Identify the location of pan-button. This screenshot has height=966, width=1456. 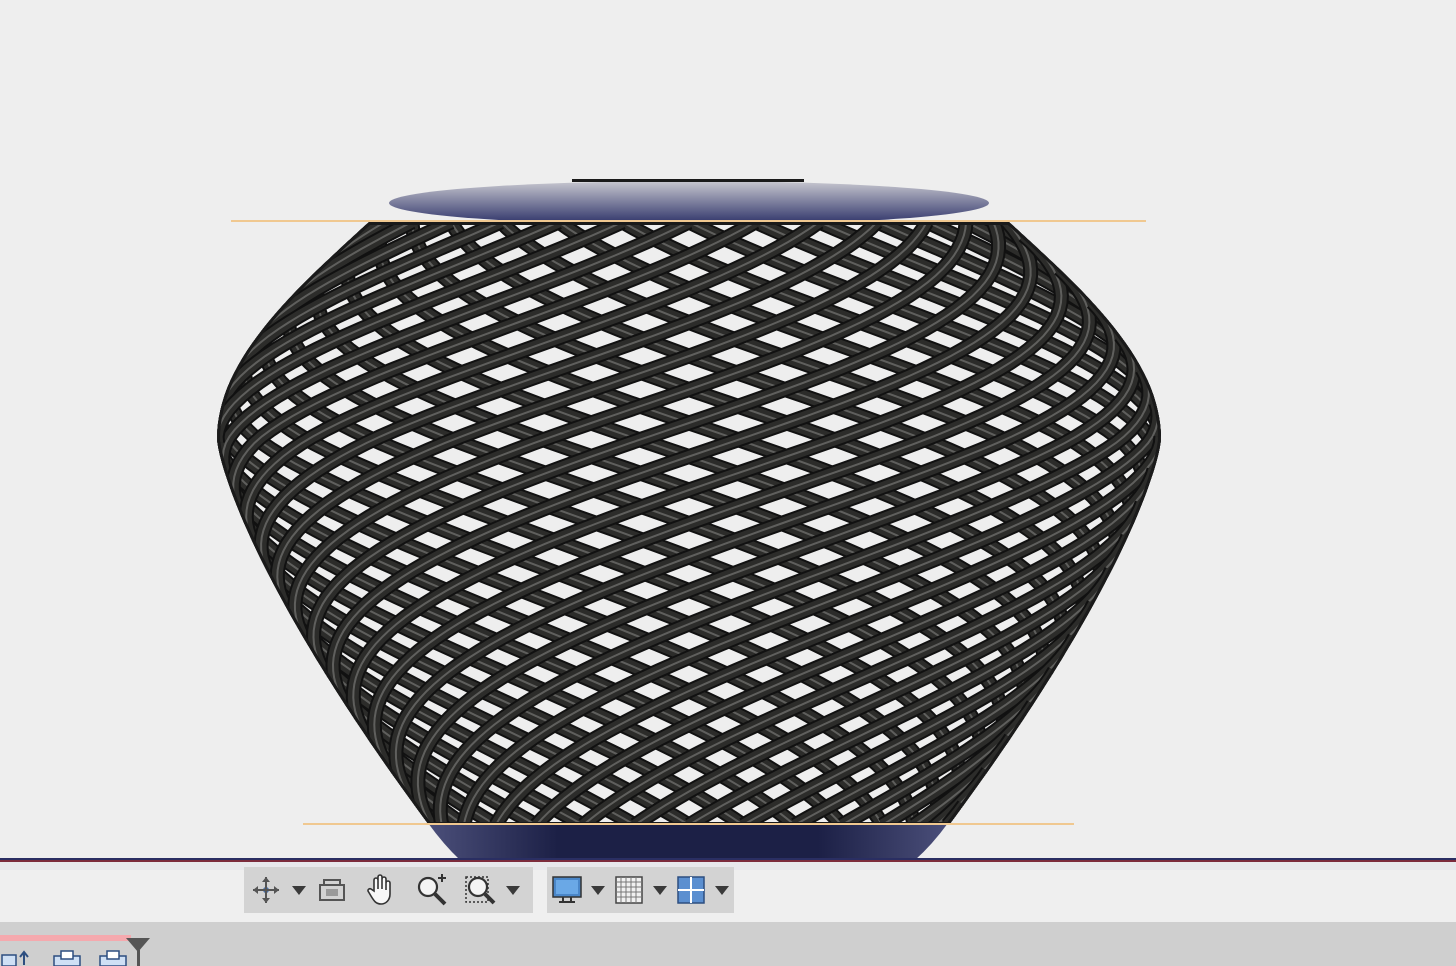
(380, 890).